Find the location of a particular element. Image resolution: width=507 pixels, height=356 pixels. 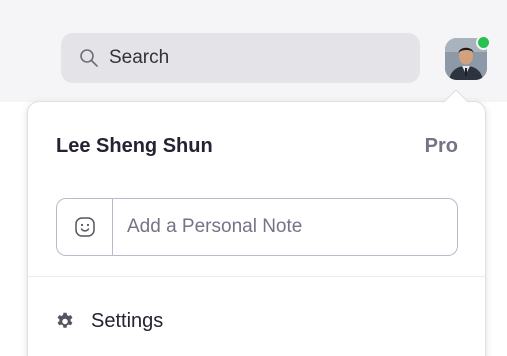

menu-item-label: Settings is located at coordinates (127, 320).